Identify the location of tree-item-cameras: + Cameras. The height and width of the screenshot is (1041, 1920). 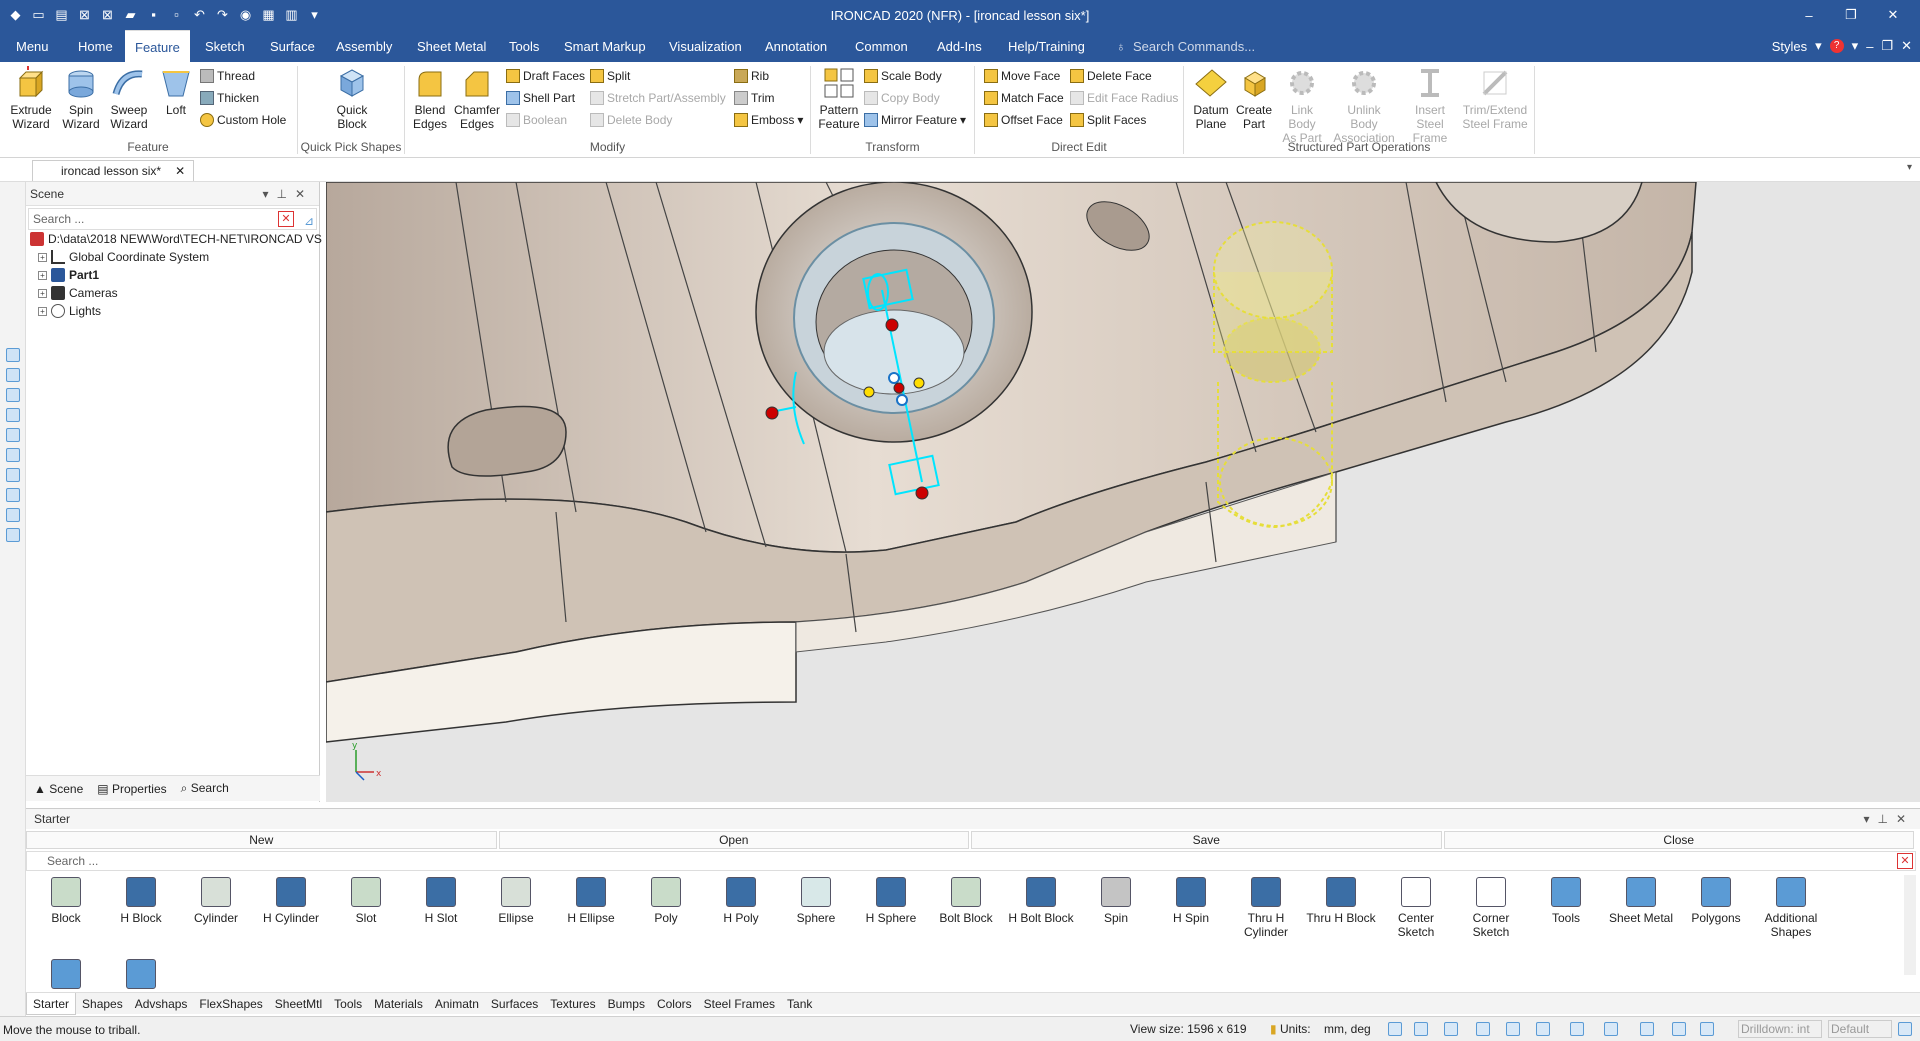
(78, 293).